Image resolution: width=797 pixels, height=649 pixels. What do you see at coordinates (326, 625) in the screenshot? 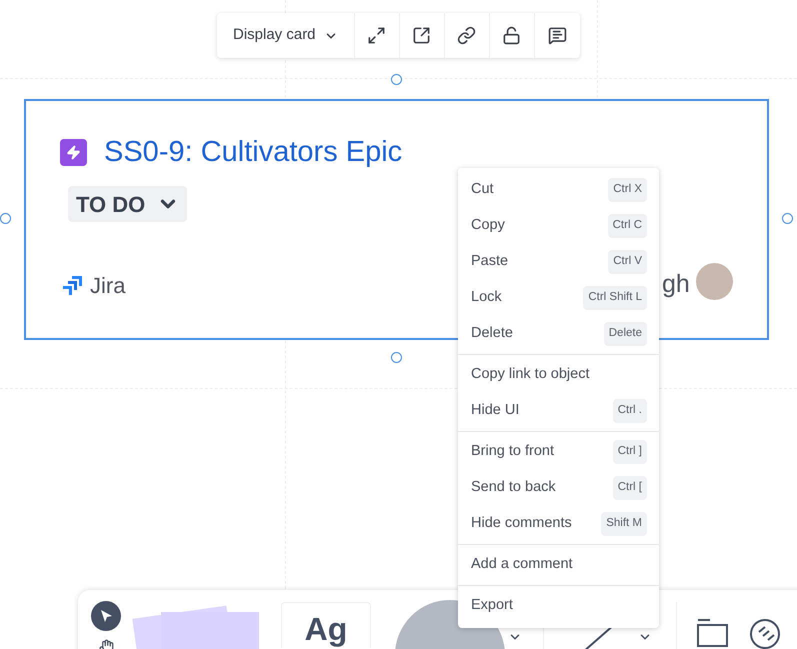
I see `text-tool: Ag` at bounding box center [326, 625].